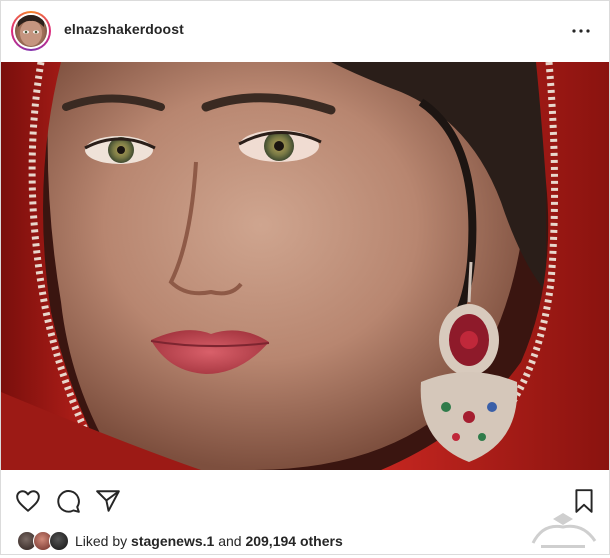 Image resolution: width=610 pixels, height=558 pixels. I want to click on more-options-button, so click(581, 31).